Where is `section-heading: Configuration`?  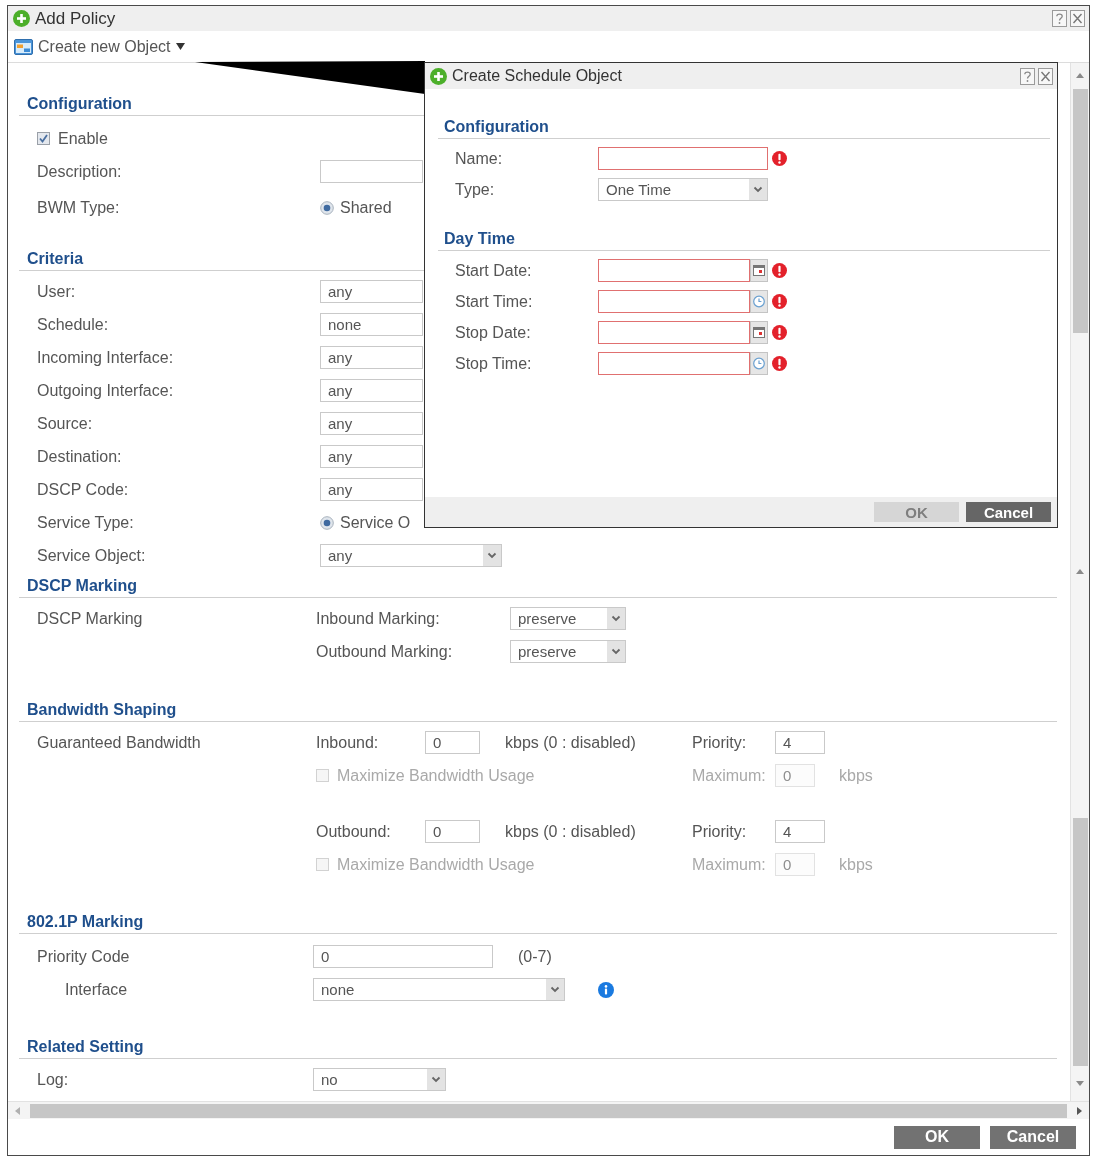 section-heading: Configuration is located at coordinates (496, 126).